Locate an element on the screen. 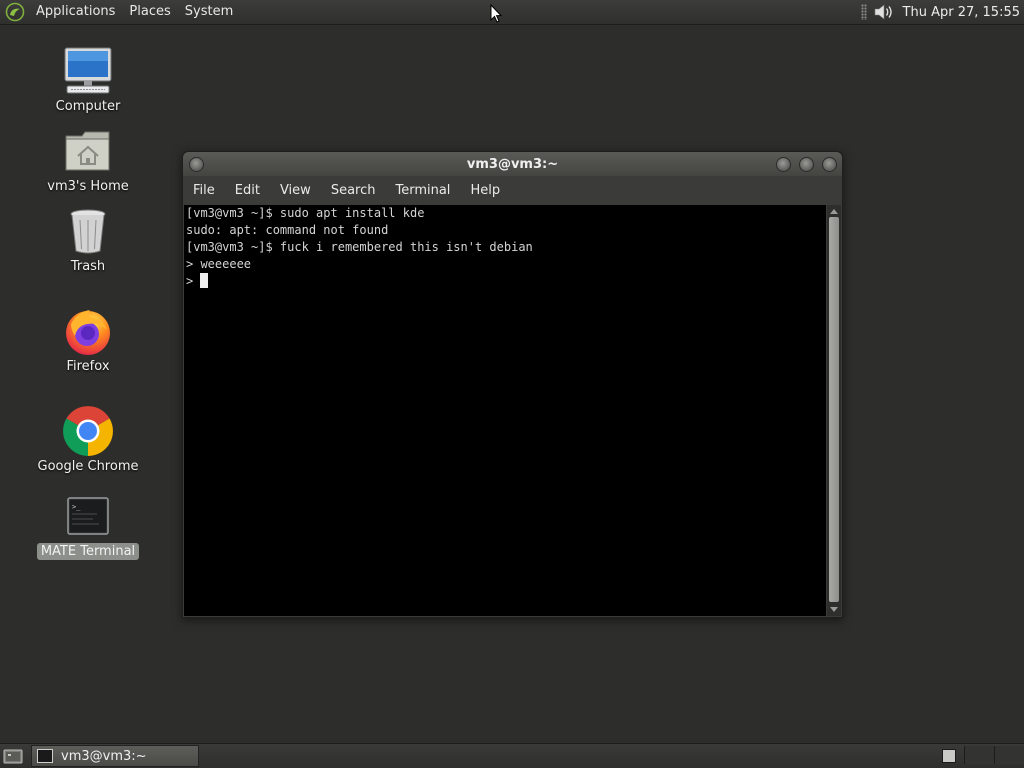 This screenshot has width=1024, height=768. scroll-up-icon is located at coordinates (834, 211).